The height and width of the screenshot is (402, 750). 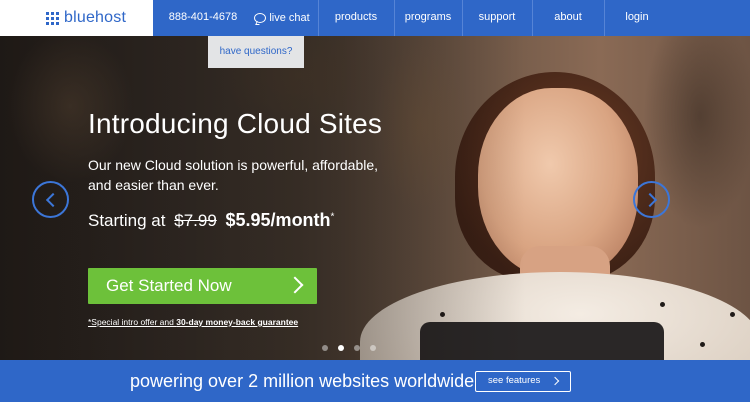 I want to click on nav-programs: programs, so click(x=428, y=18).